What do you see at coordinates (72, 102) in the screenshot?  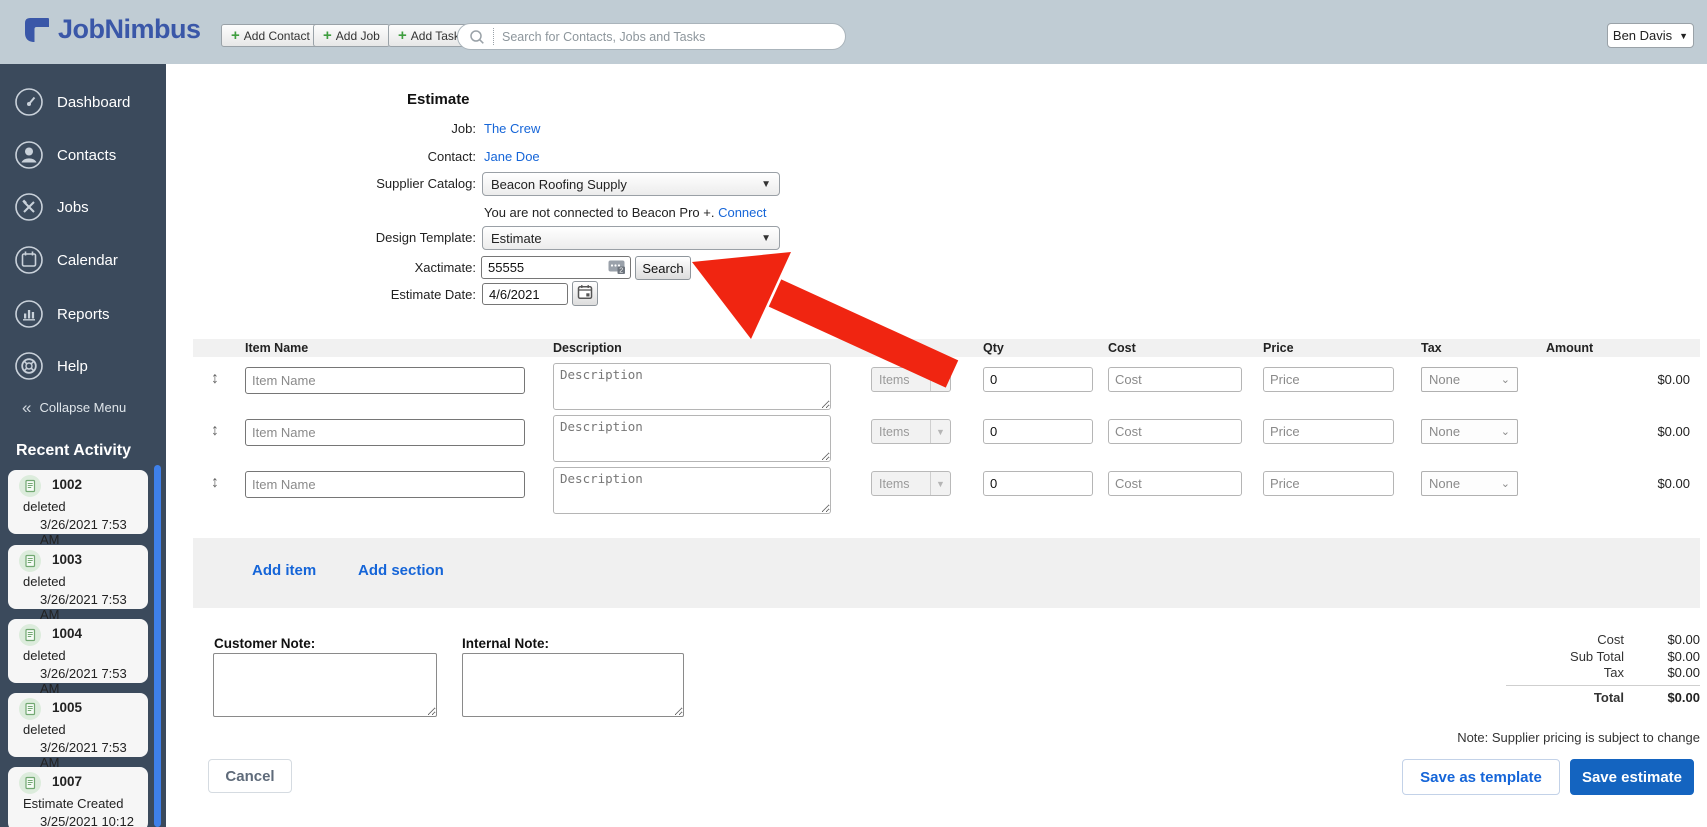 I see `sidebar-item-dashboard: Dashboard` at bounding box center [72, 102].